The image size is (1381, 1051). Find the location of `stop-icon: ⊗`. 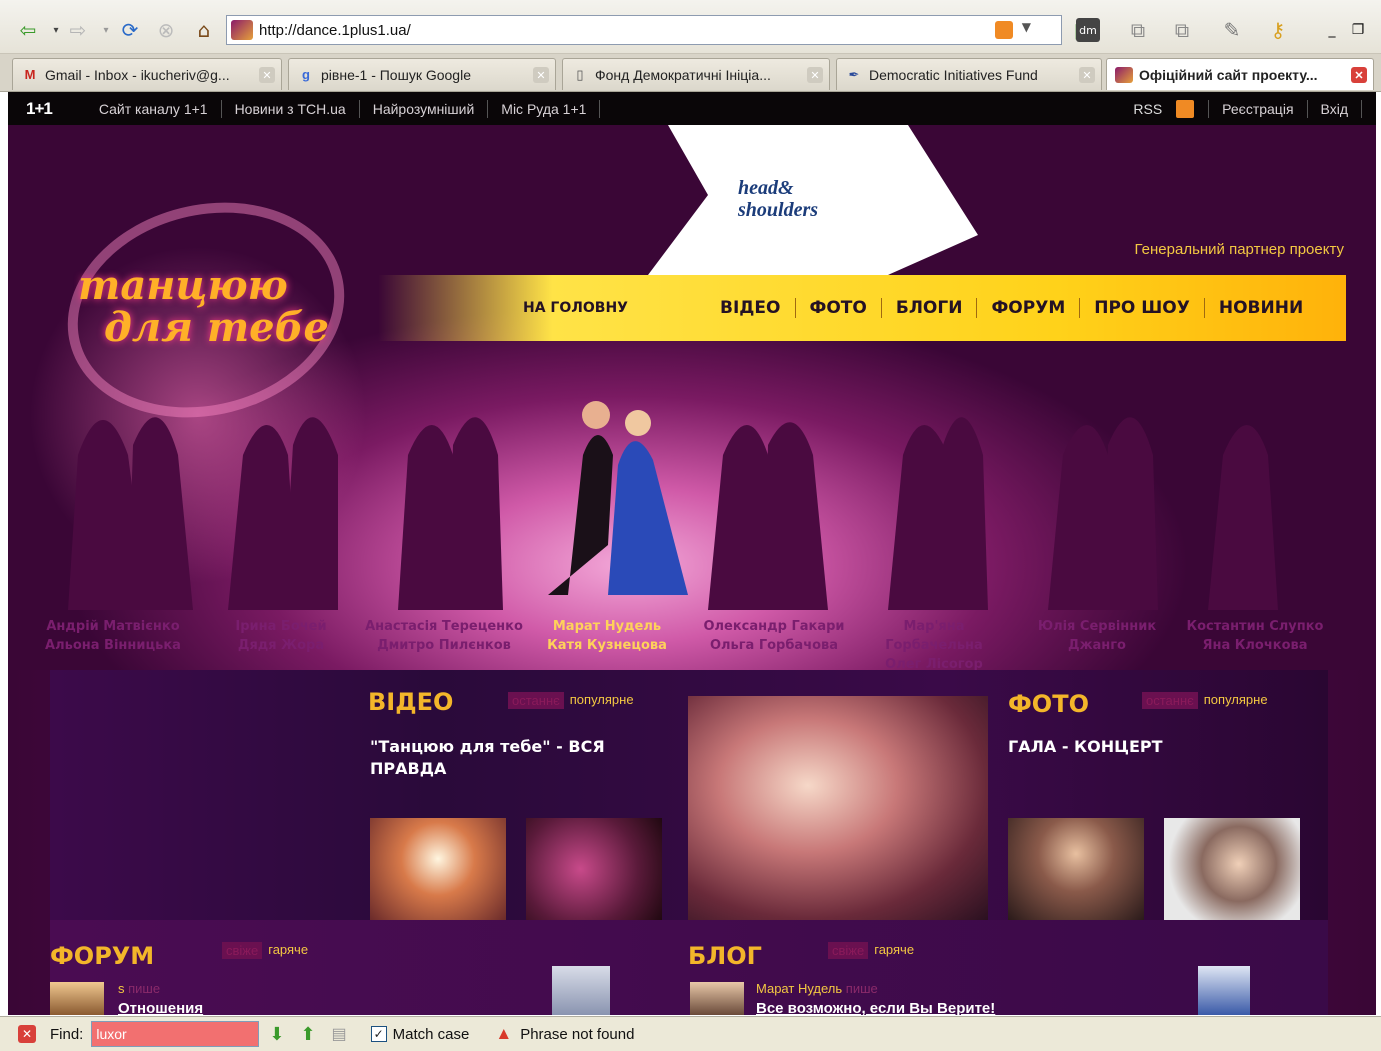

stop-icon: ⊗ is located at coordinates (166, 30).